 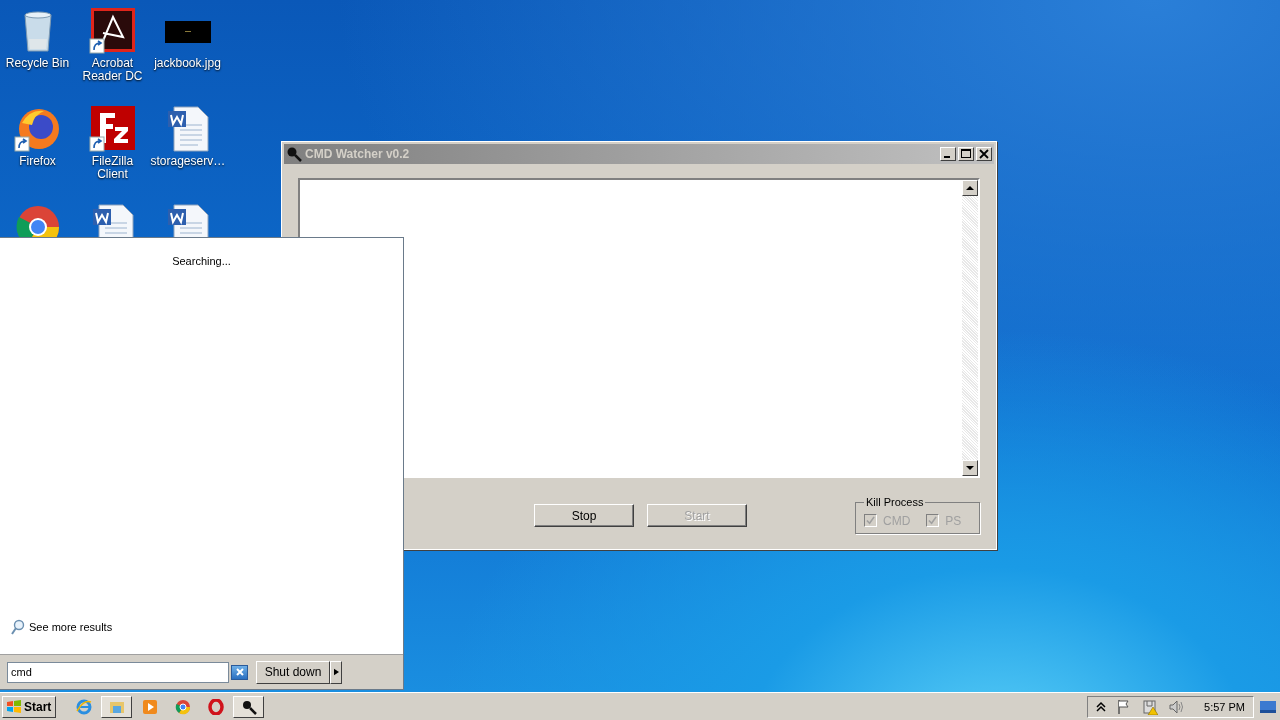 I want to click on icon-label: Acrobat Reader DC, so click(x=112, y=70).